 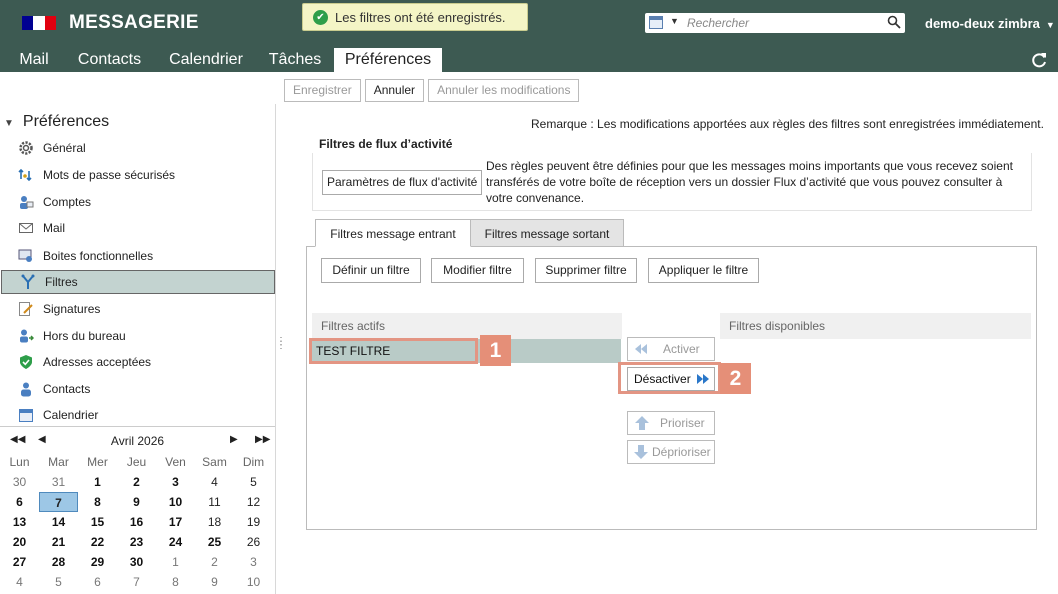 What do you see at coordinates (206, 60) in the screenshot?
I see `tab-calendrier: Calendrier` at bounding box center [206, 60].